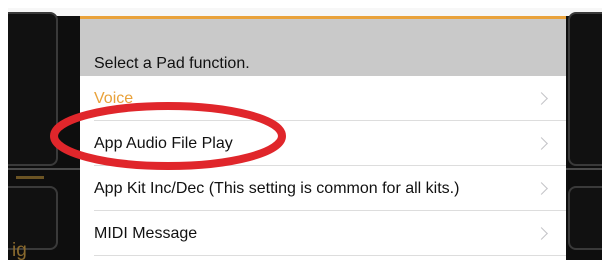 Image resolution: width=612 pixels, height=260 pixels. What do you see at coordinates (163, 143) in the screenshot?
I see `menu-item-label: App Audio File Play` at bounding box center [163, 143].